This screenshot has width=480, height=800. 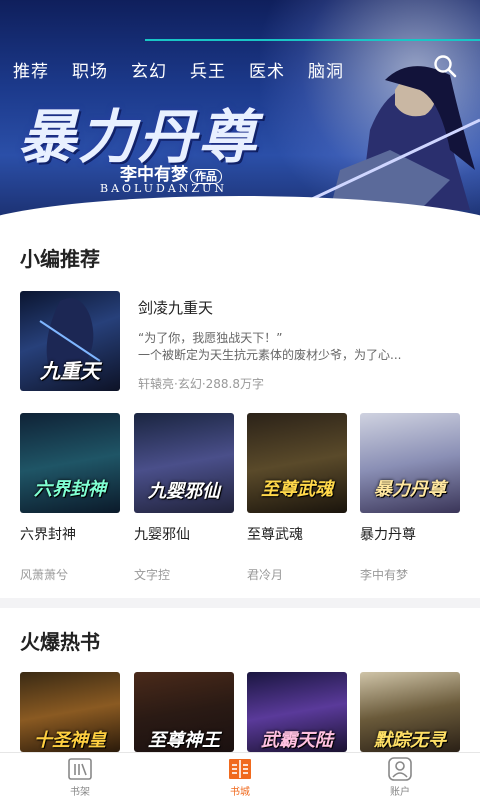 What do you see at coordinates (297, 489) in the screenshot?
I see `book-cover-title: 至尊武魂` at bounding box center [297, 489].